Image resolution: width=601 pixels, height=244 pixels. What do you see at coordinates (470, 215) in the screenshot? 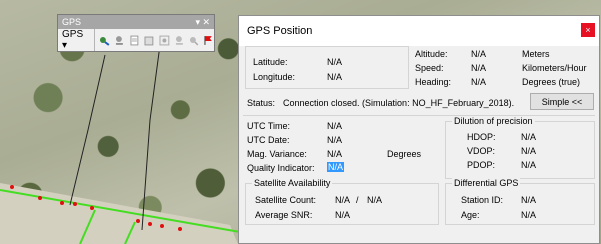
I see `age-label: Age:` at bounding box center [470, 215].